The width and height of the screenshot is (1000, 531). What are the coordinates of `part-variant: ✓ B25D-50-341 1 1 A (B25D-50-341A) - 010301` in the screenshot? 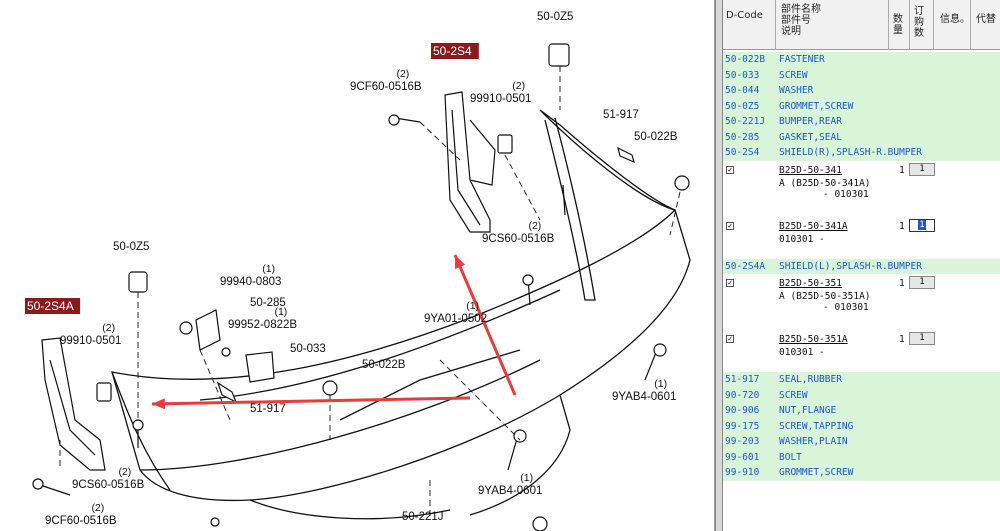 It's located at (861, 189).